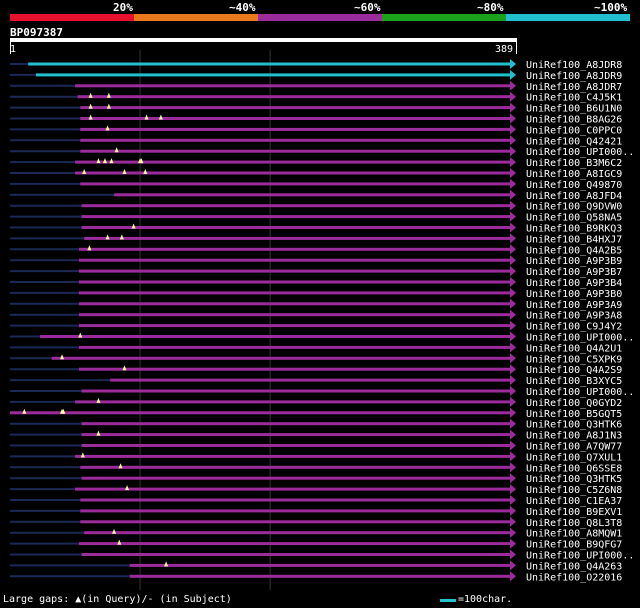  I want to click on hit-row: UniRef100_B6U1N0, so click(316, 108).